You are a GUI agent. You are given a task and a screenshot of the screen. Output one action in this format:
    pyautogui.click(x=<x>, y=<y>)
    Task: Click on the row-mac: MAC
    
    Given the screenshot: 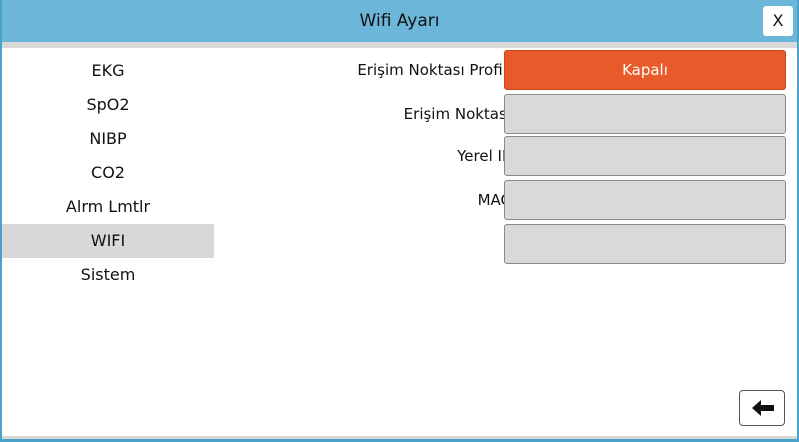 What is the action you would take?
    pyautogui.click(x=505, y=200)
    